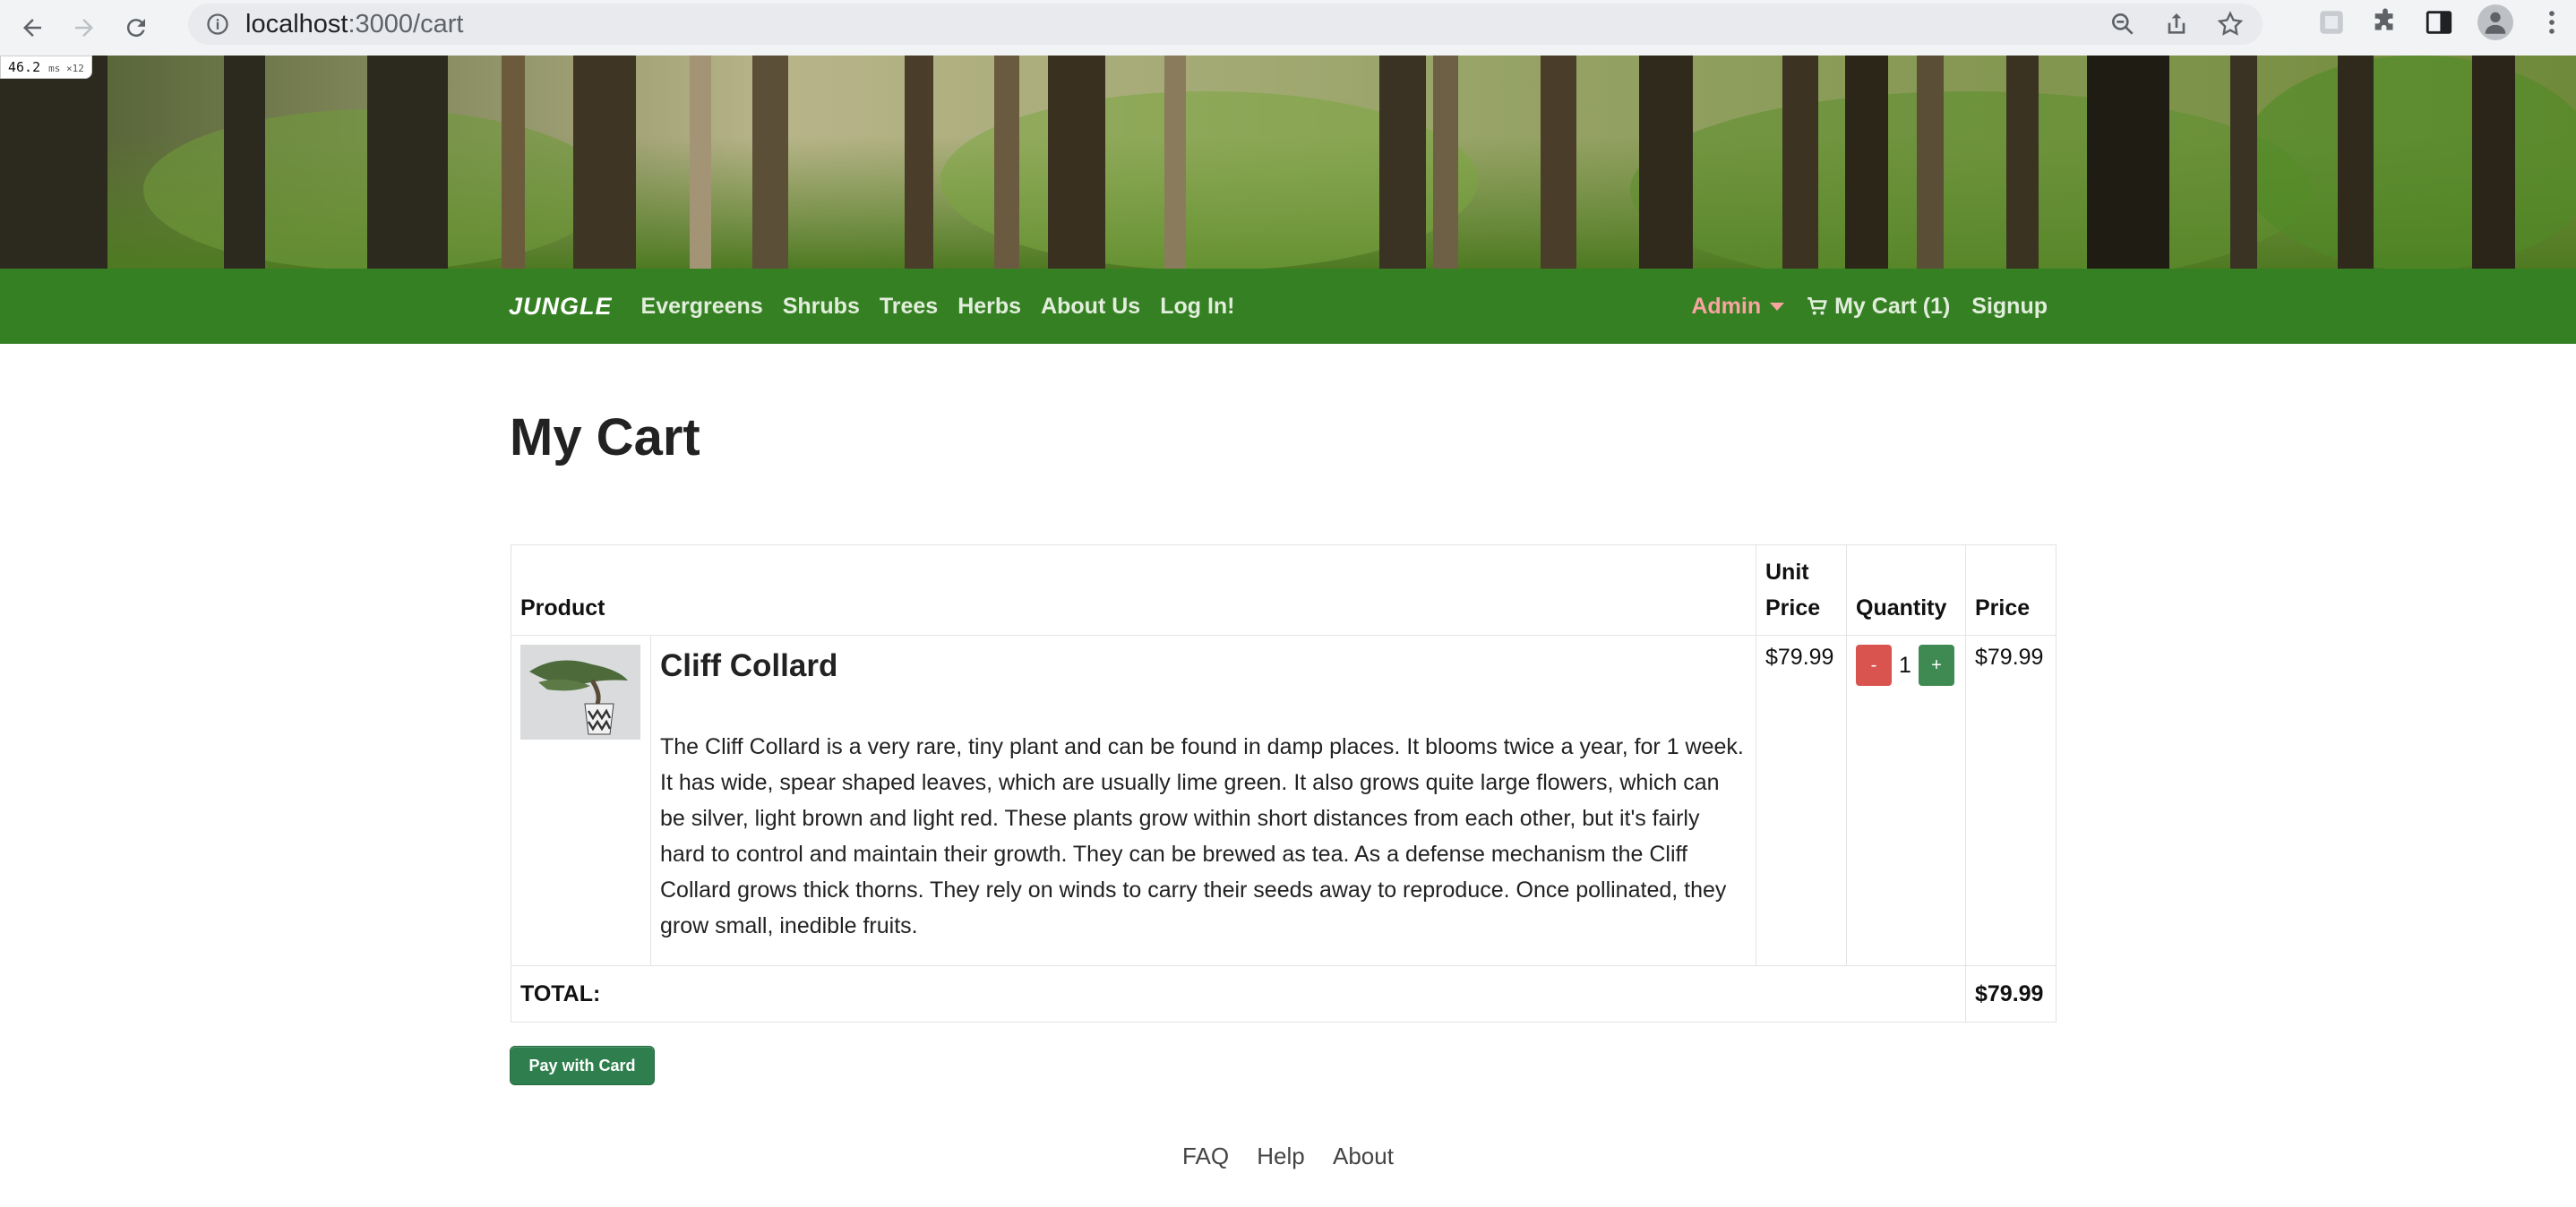  What do you see at coordinates (1906, 590) in the screenshot?
I see `header-quantity: Quantity` at bounding box center [1906, 590].